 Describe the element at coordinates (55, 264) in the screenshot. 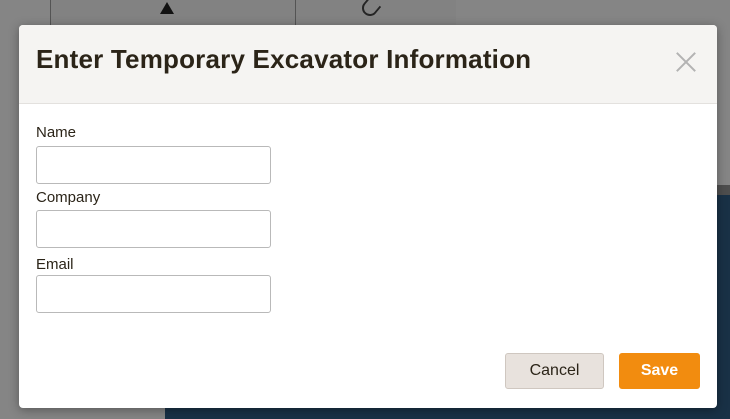

I see `email-label: Email` at that location.